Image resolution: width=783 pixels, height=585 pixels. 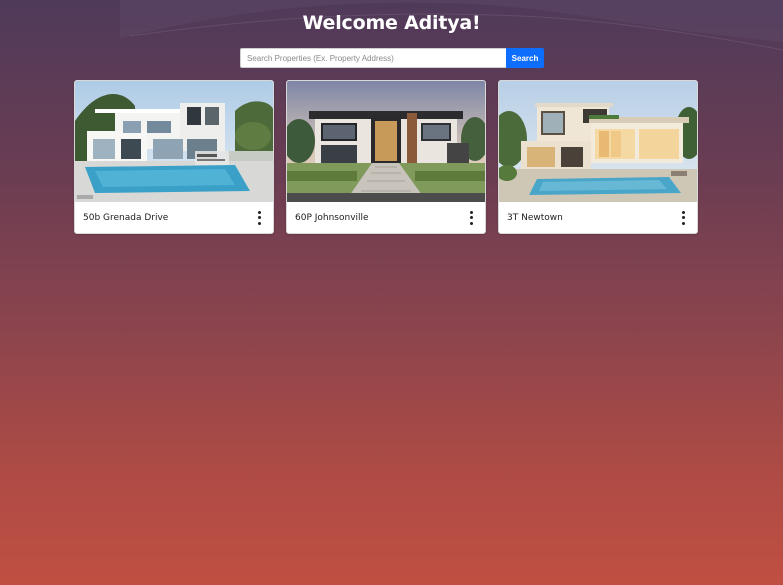 What do you see at coordinates (386, 217) in the screenshot?
I see `property-card-footer: 60P Johnsonville` at bounding box center [386, 217].